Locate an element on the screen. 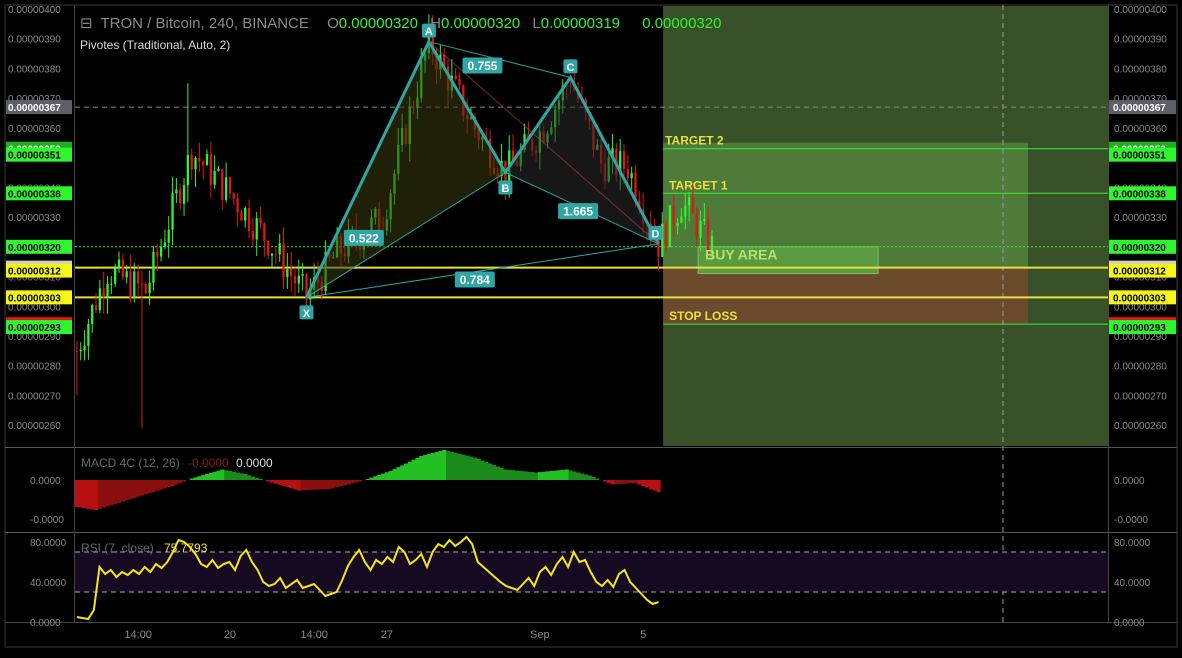 The height and width of the screenshot is (658, 1182). time-tick: Sep is located at coordinates (540, 635).